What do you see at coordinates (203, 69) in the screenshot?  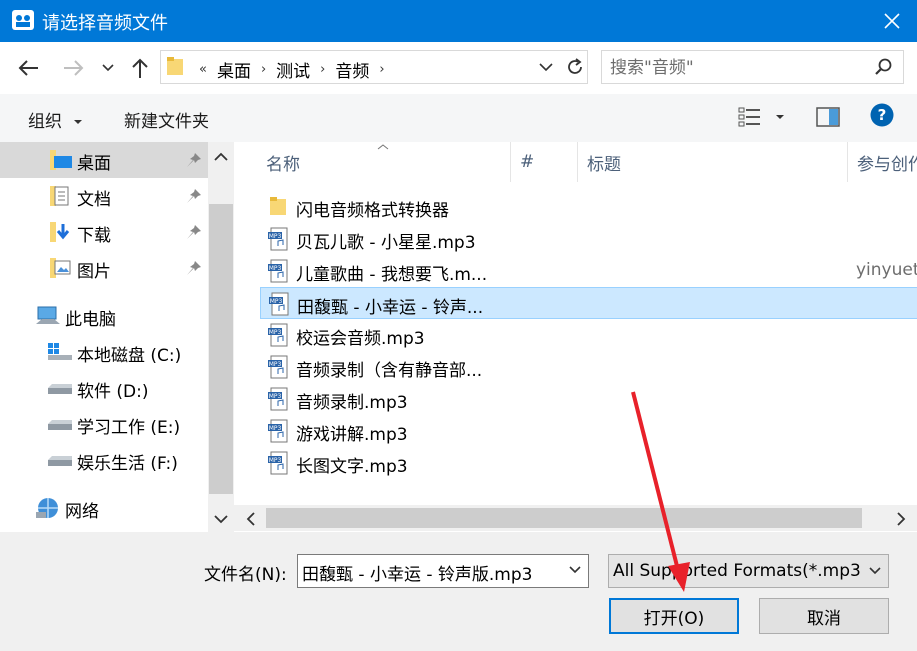 I see `overflow-breadcrumb: «` at bounding box center [203, 69].